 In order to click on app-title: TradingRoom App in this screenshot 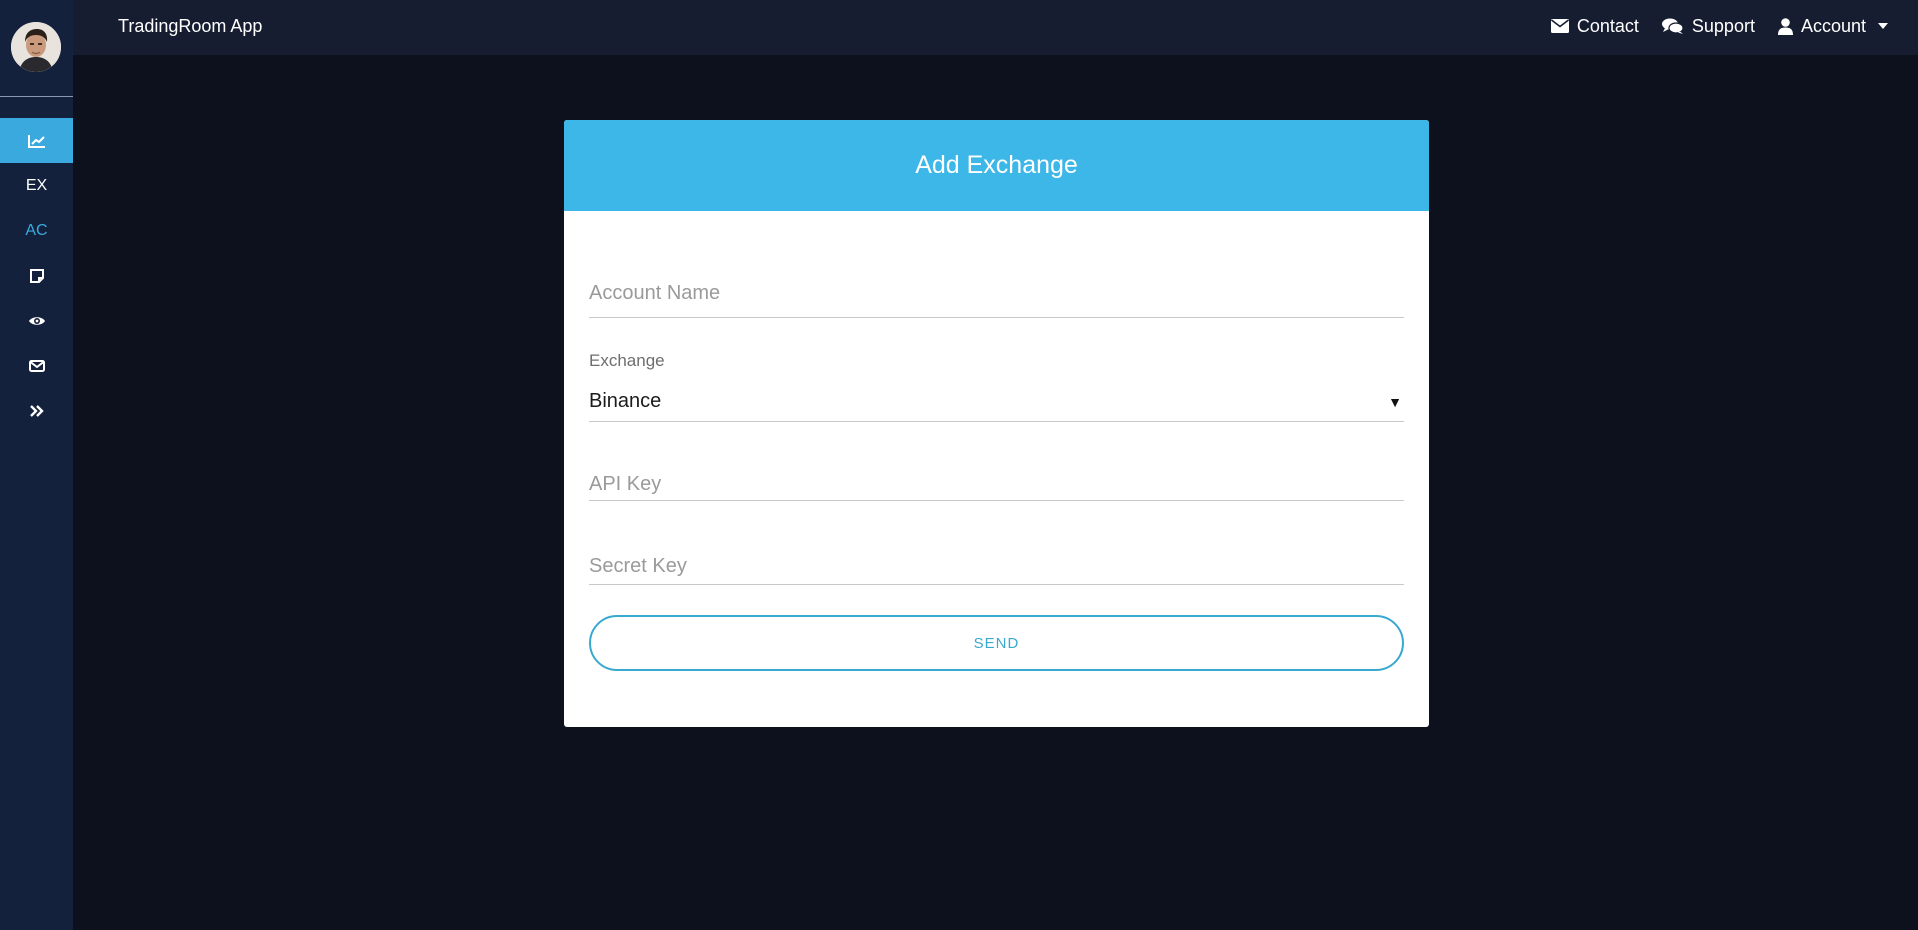, I will do `click(190, 26)`.